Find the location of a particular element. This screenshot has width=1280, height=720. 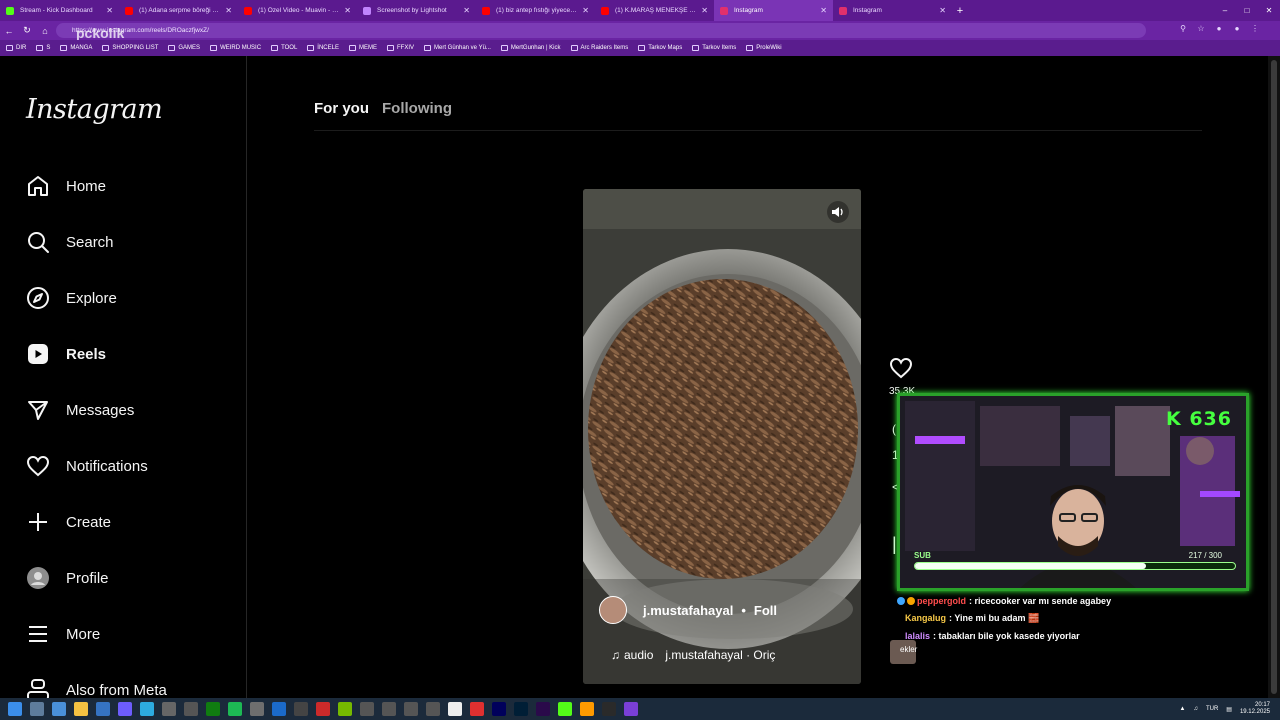

comment-icon: ( is located at coordinates (894, 429).